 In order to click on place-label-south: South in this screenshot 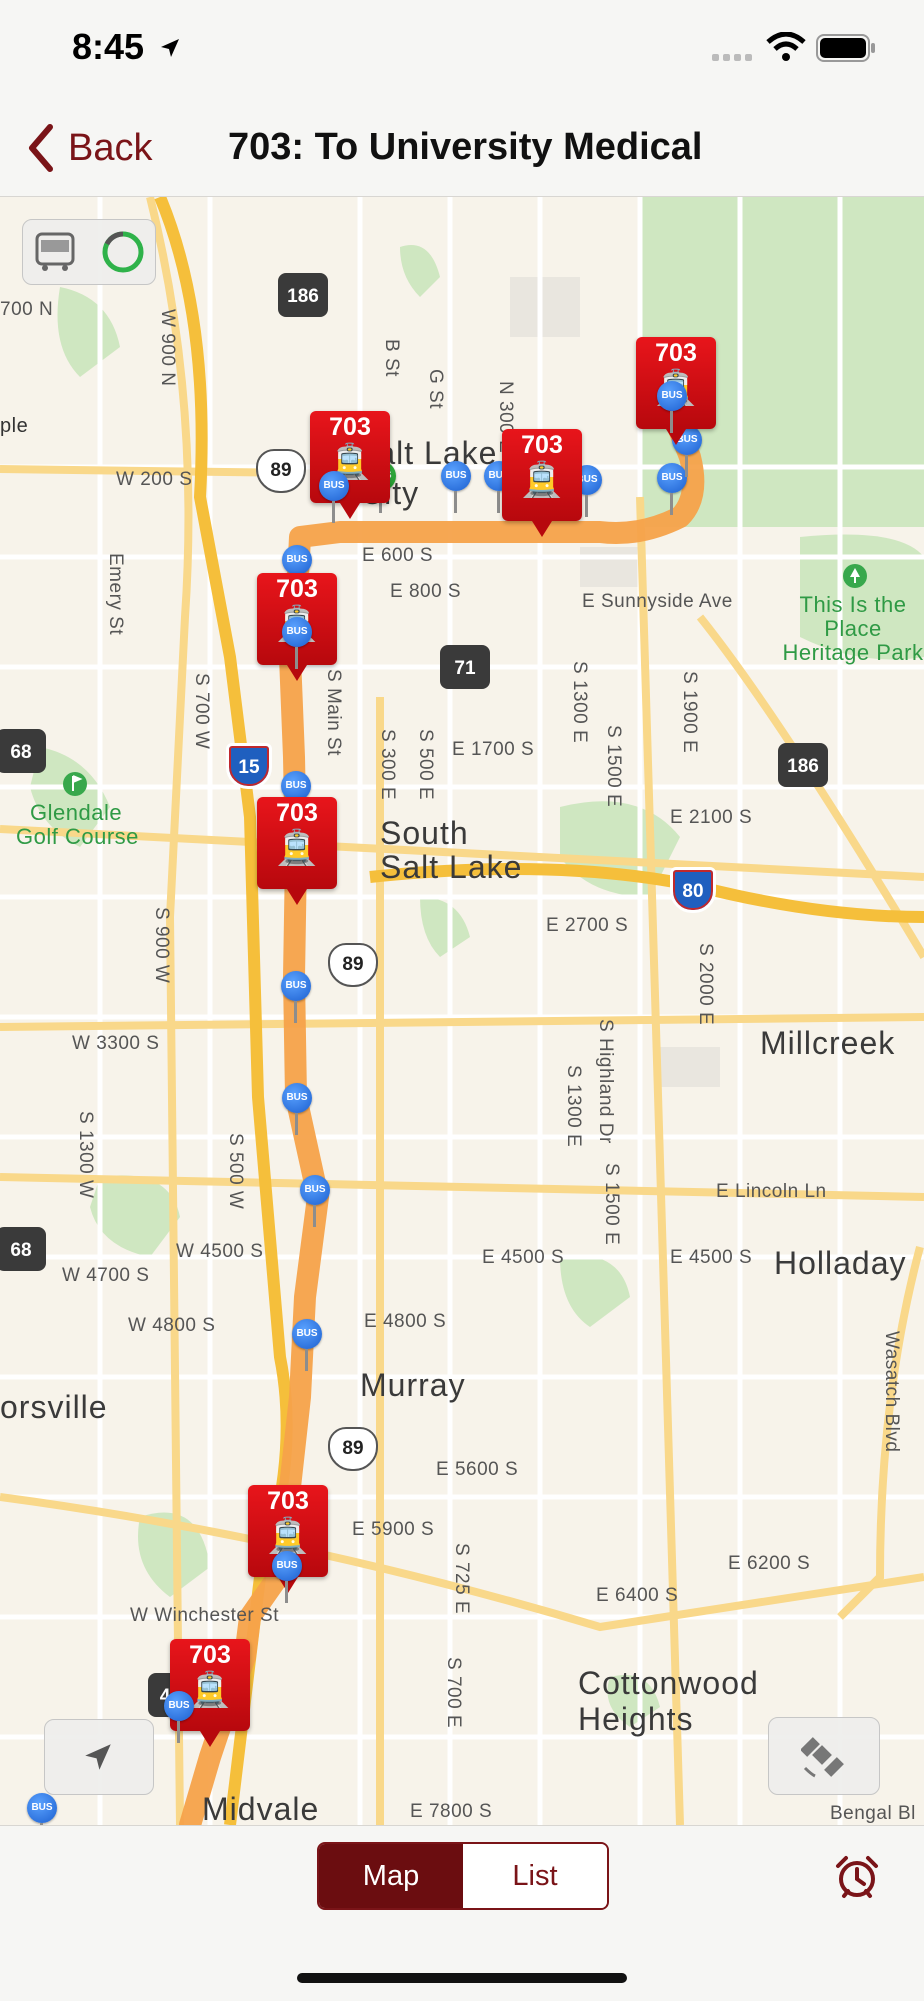, I will do `click(424, 833)`.